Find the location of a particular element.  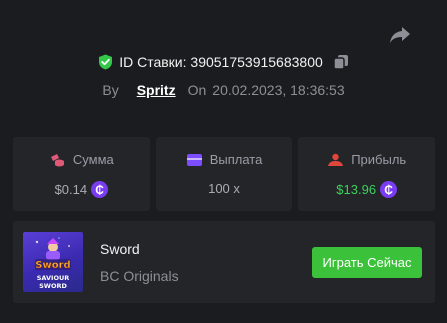

thumb-subtitle-2: SWORD is located at coordinates (53, 286).